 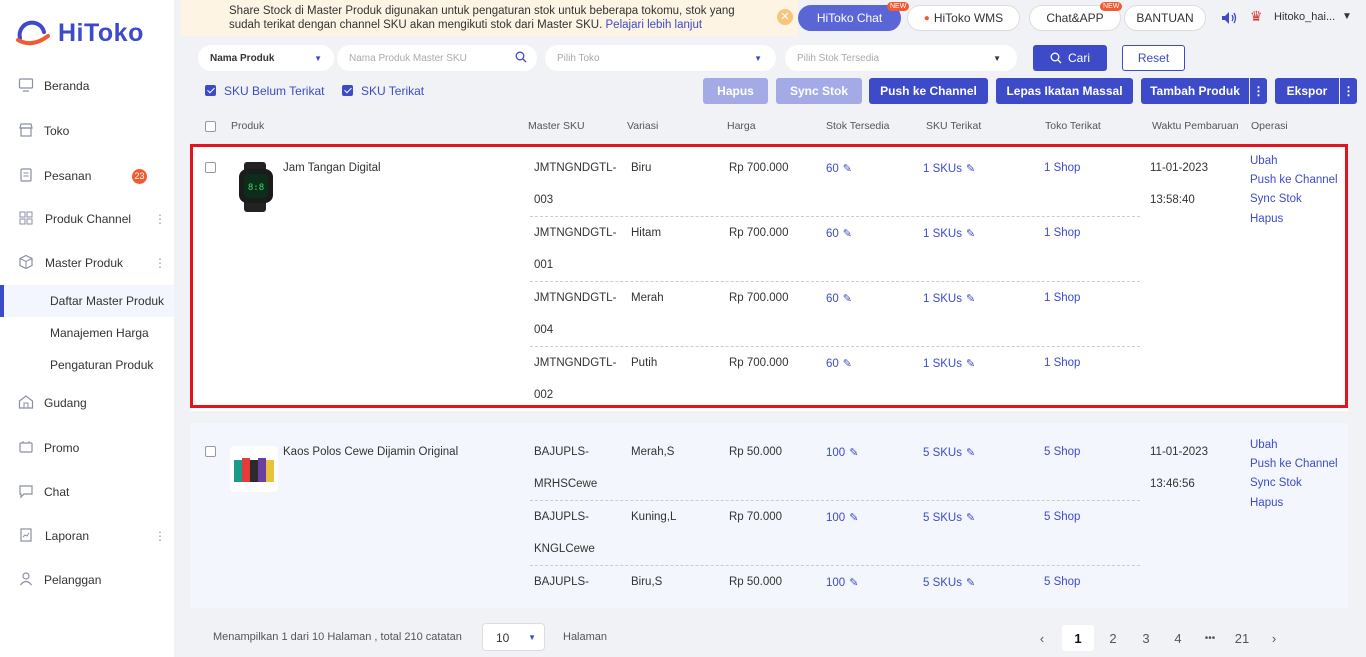 I want to click on sidebar-item-toko: Toko, so click(x=87, y=131).